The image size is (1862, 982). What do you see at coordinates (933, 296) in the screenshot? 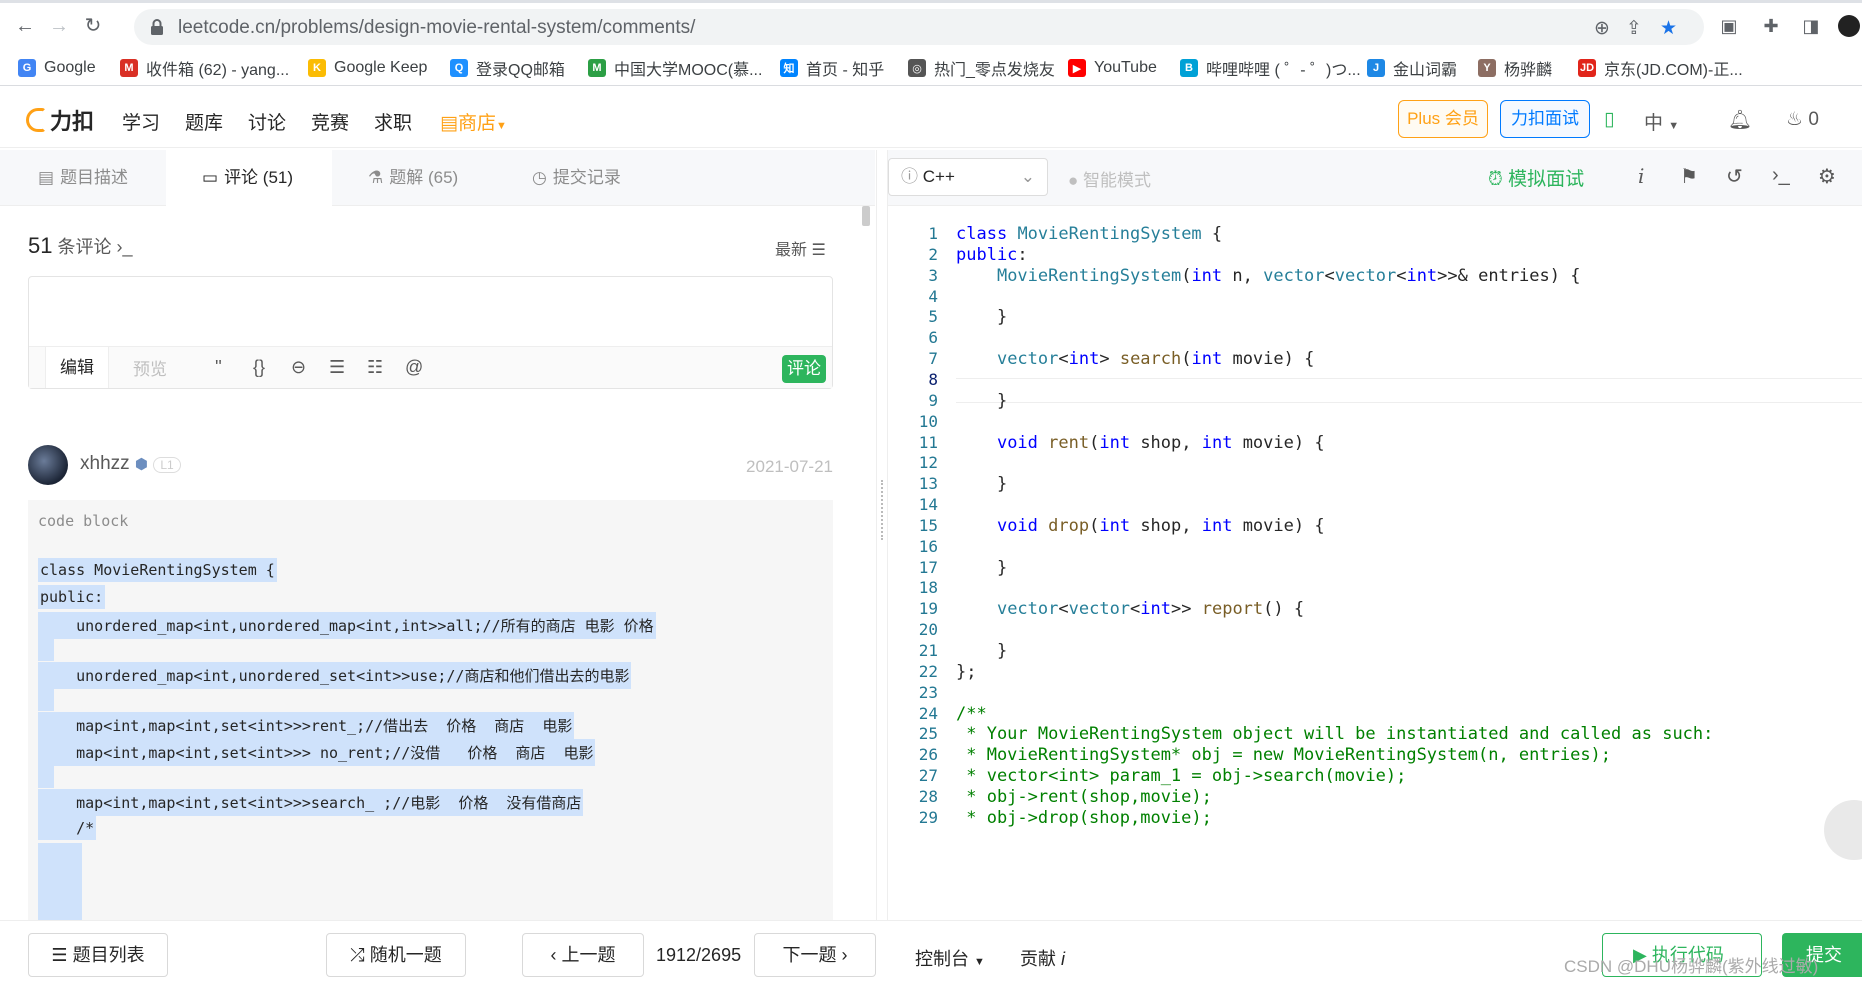
I see `line-number: 4` at bounding box center [933, 296].